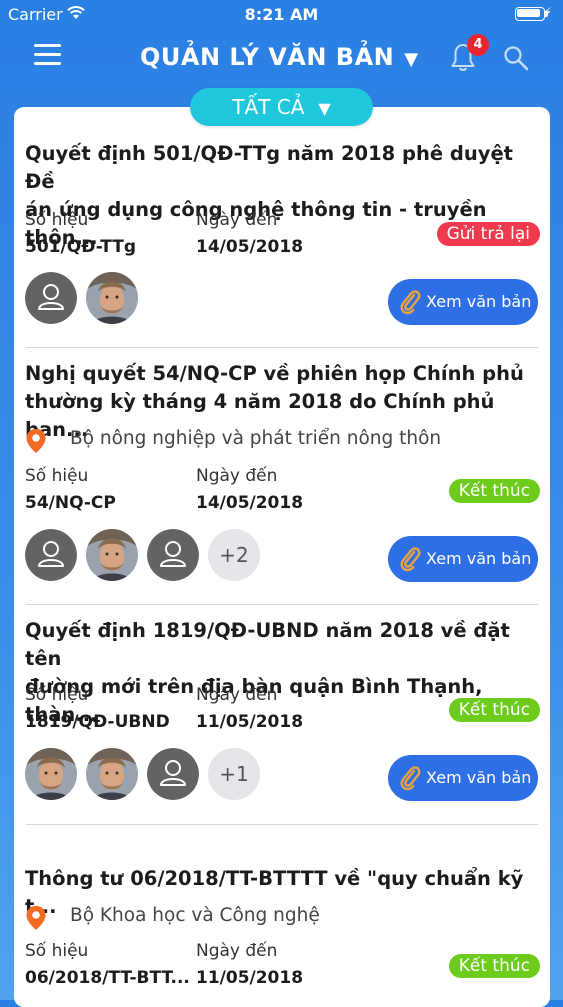  I want to click on filter-label: TẤT CẢ, so click(268, 107).